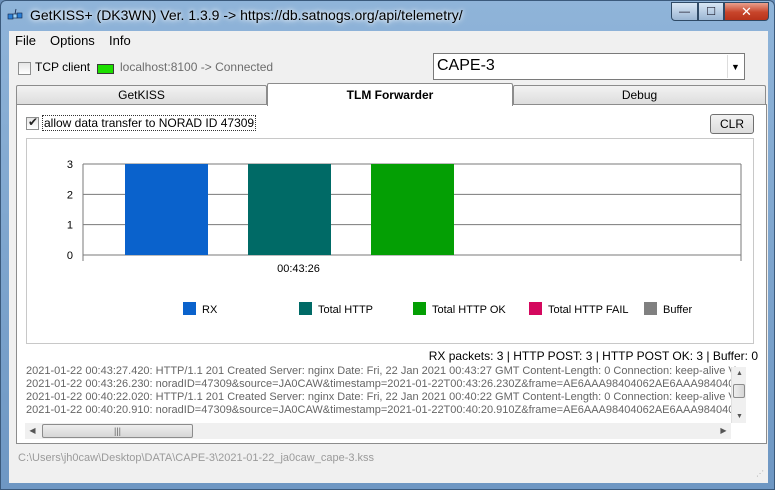 The height and width of the screenshot is (490, 775). What do you see at coordinates (639, 95) in the screenshot?
I see `tab-debug: Debug` at bounding box center [639, 95].